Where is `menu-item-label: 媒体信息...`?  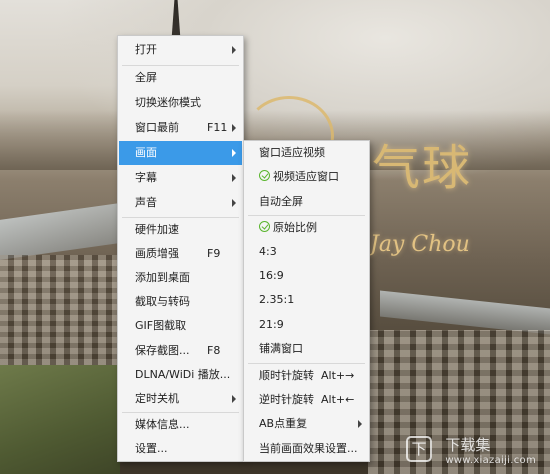
menu-item-label: 媒体信息... is located at coordinates (162, 424).